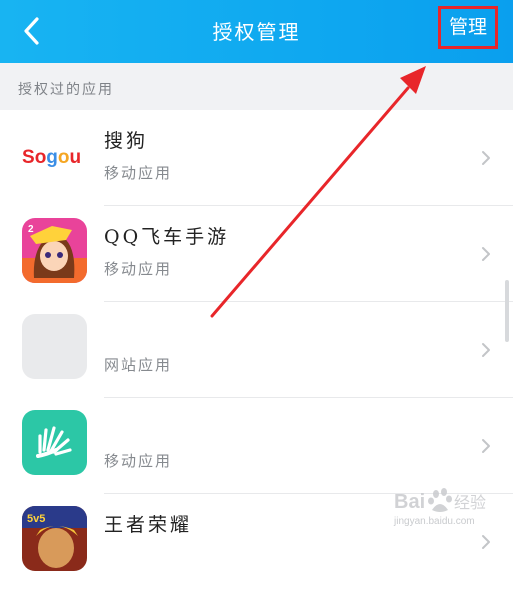  What do you see at coordinates (507, 311) in the screenshot?
I see `scrollbar` at bounding box center [507, 311].